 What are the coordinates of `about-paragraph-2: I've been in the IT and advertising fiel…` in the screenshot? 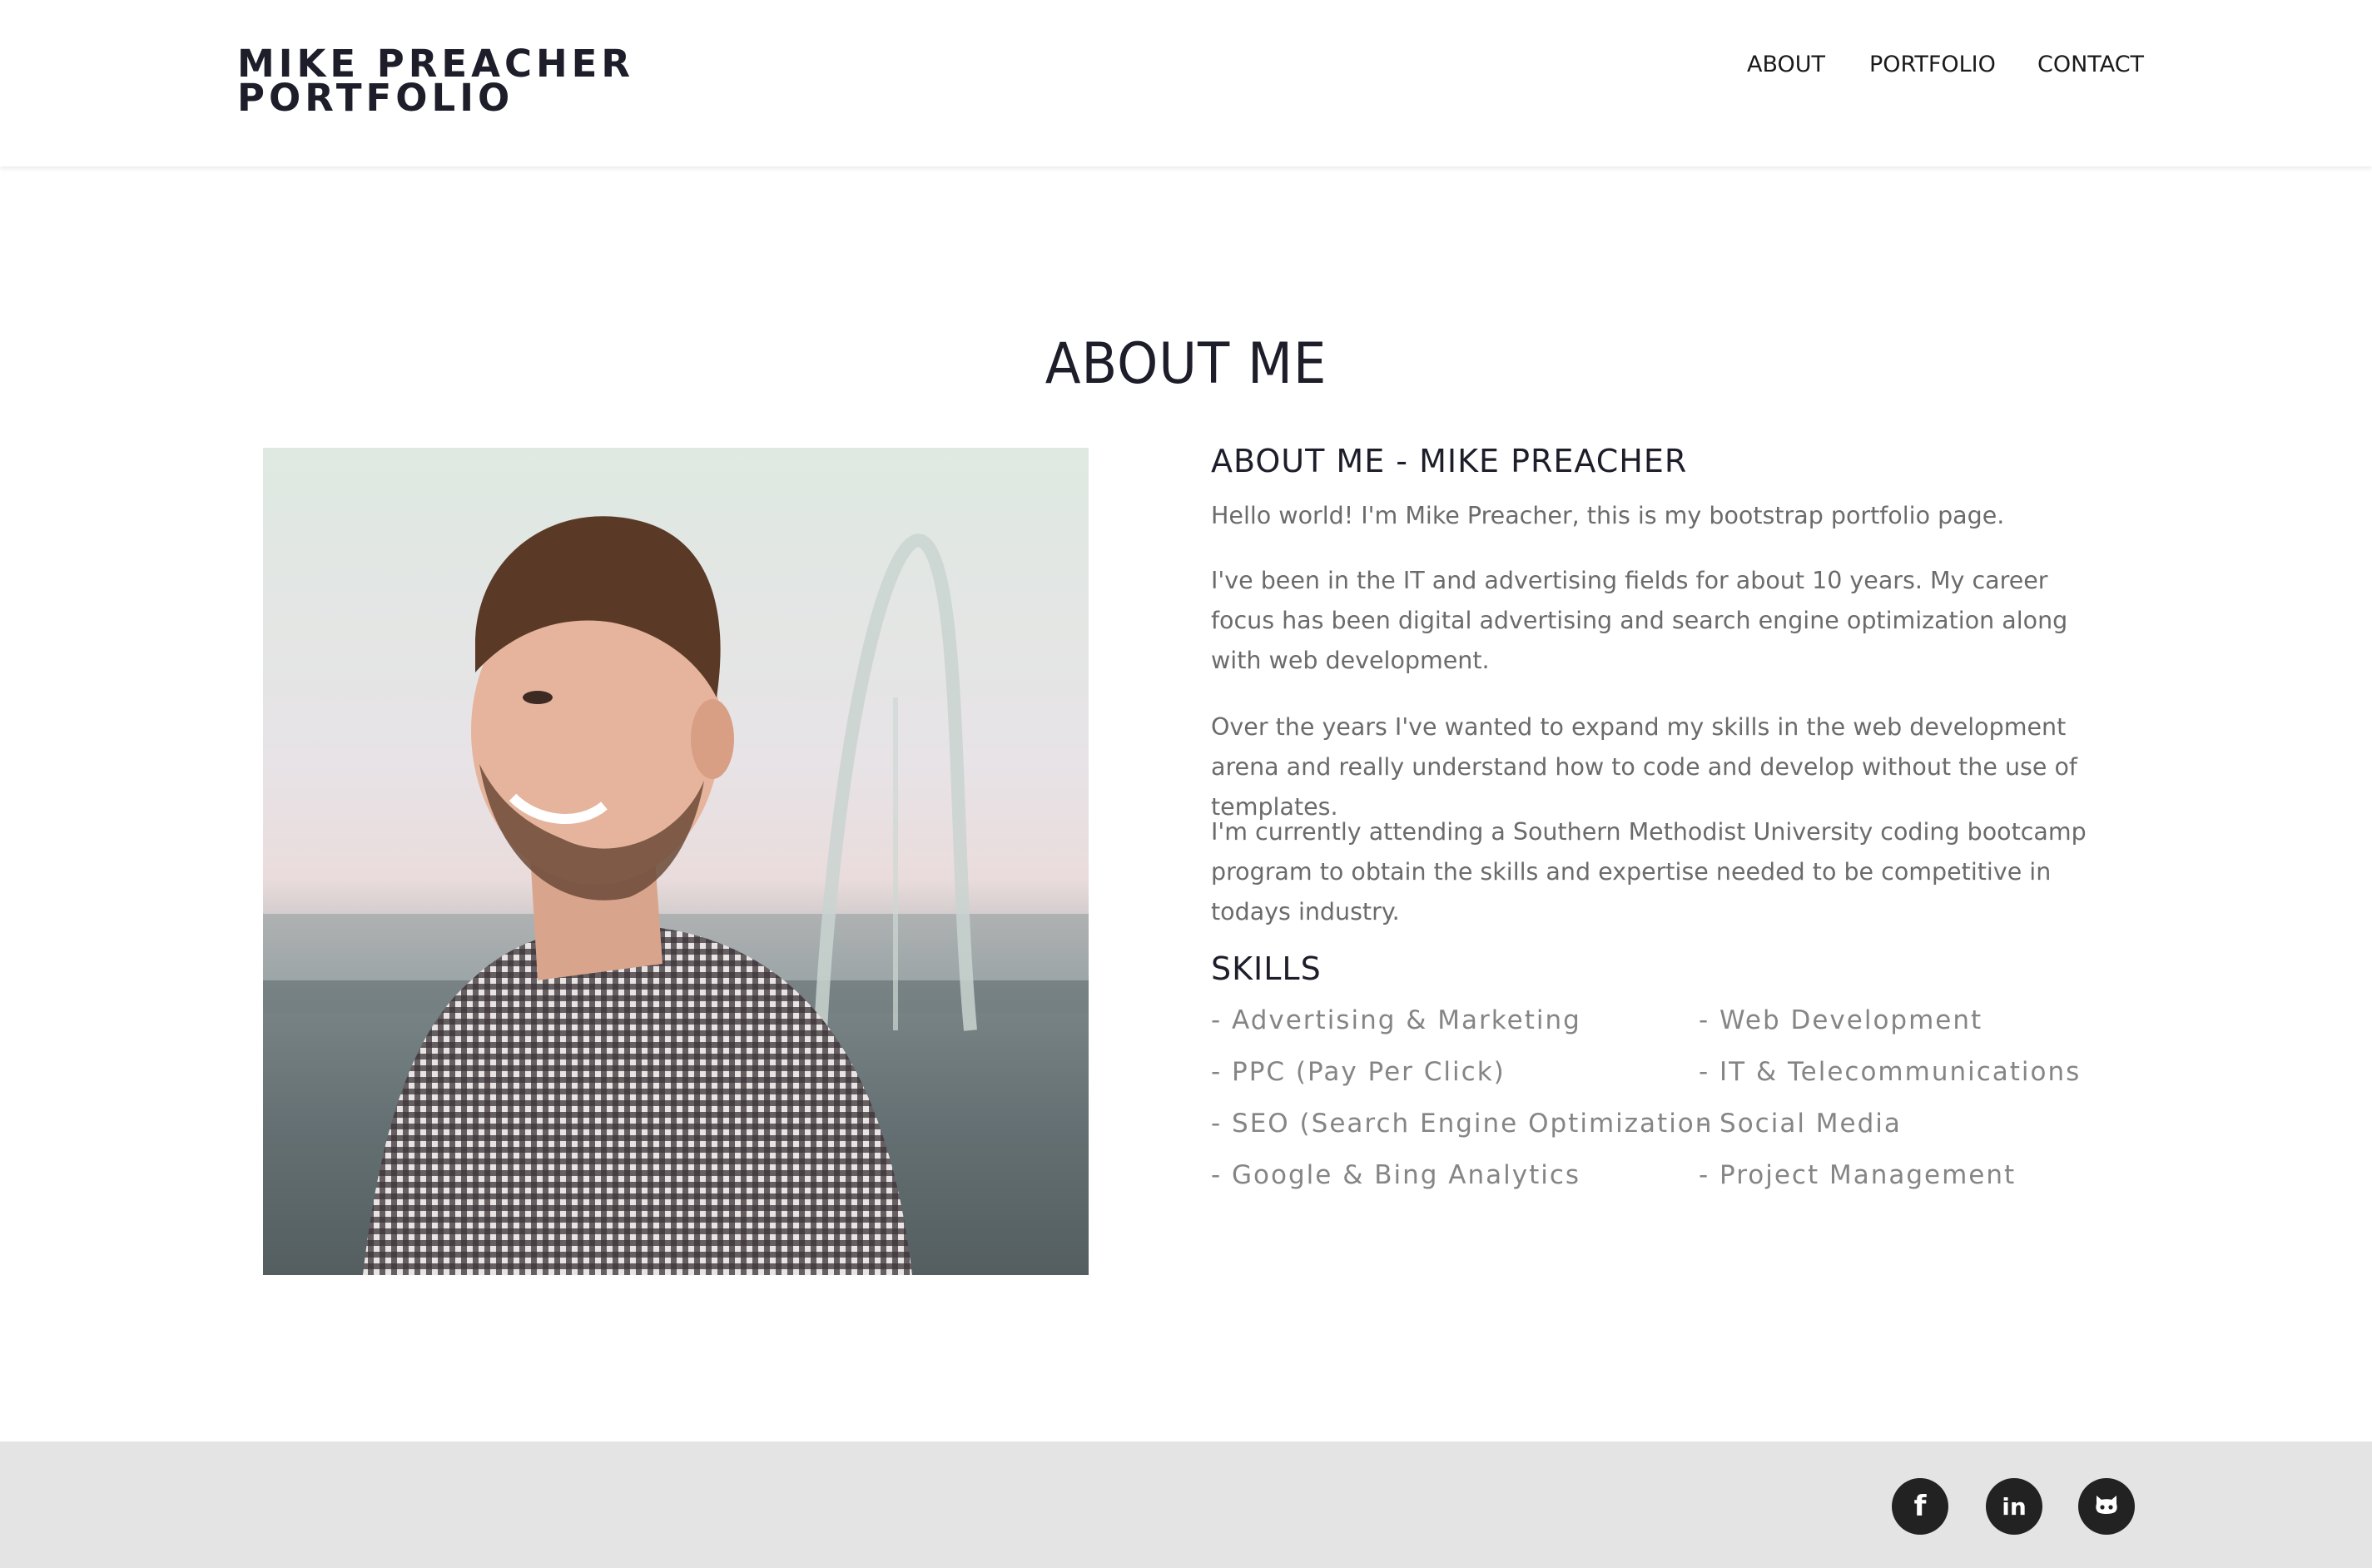 It's located at (1639, 620).